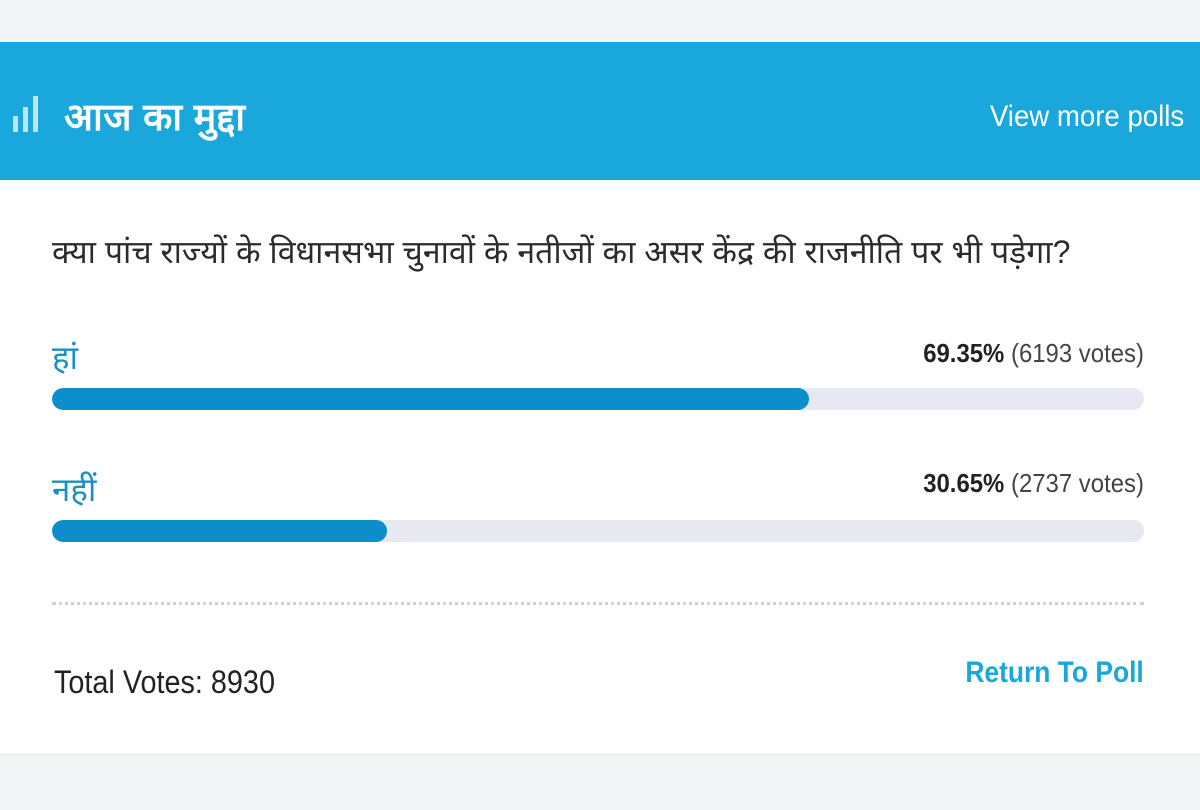 This screenshot has height=810, width=1200. I want to click on result-bar-track-no, so click(598, 531).